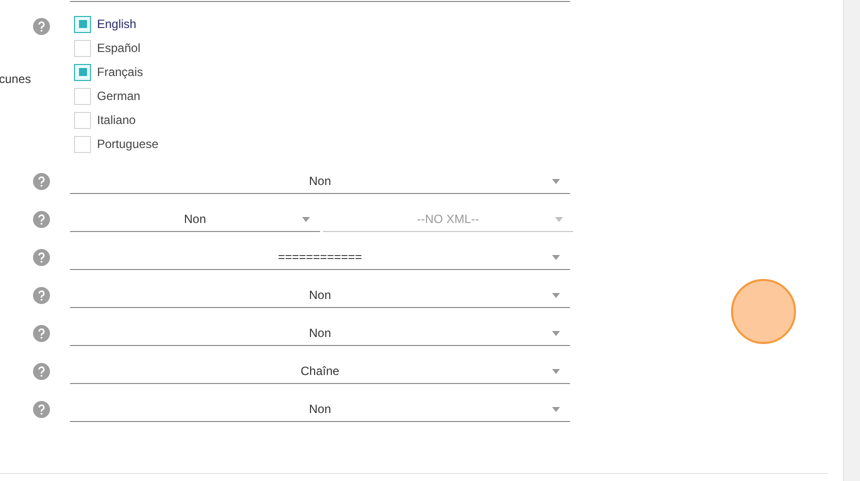  I want to click on dropdown: Chaîne, so click(320, 371).